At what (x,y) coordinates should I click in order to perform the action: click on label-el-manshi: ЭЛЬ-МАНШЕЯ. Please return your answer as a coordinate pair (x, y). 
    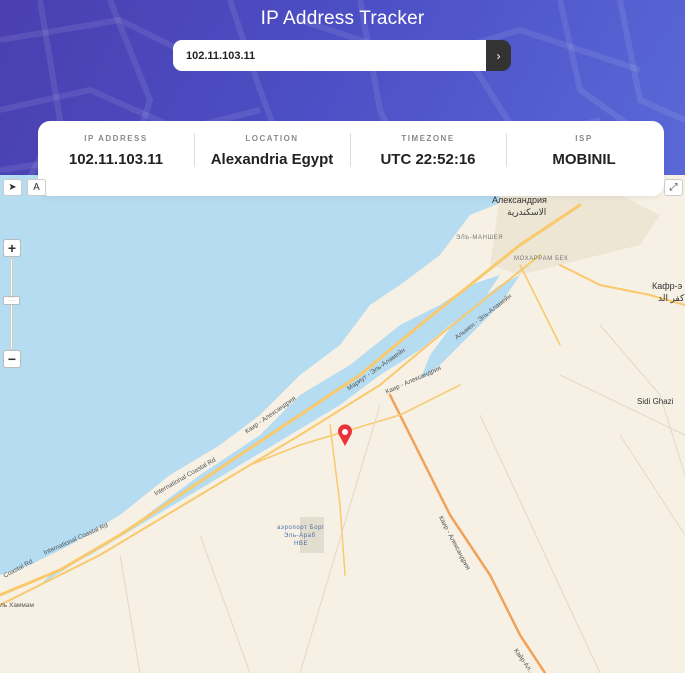
    Looking at the image, I should click on (480, 238).